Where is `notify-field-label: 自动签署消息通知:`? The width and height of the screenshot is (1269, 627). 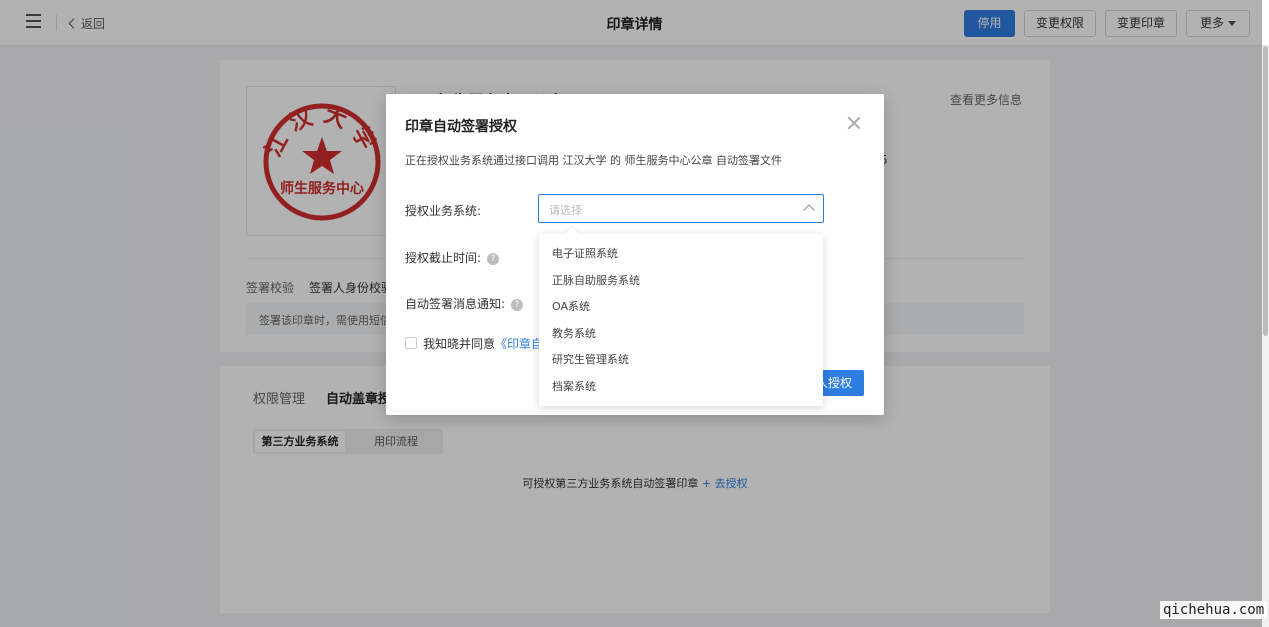
notify-field-label: 自动签署消息通知: is located at coordinates (455, 304).